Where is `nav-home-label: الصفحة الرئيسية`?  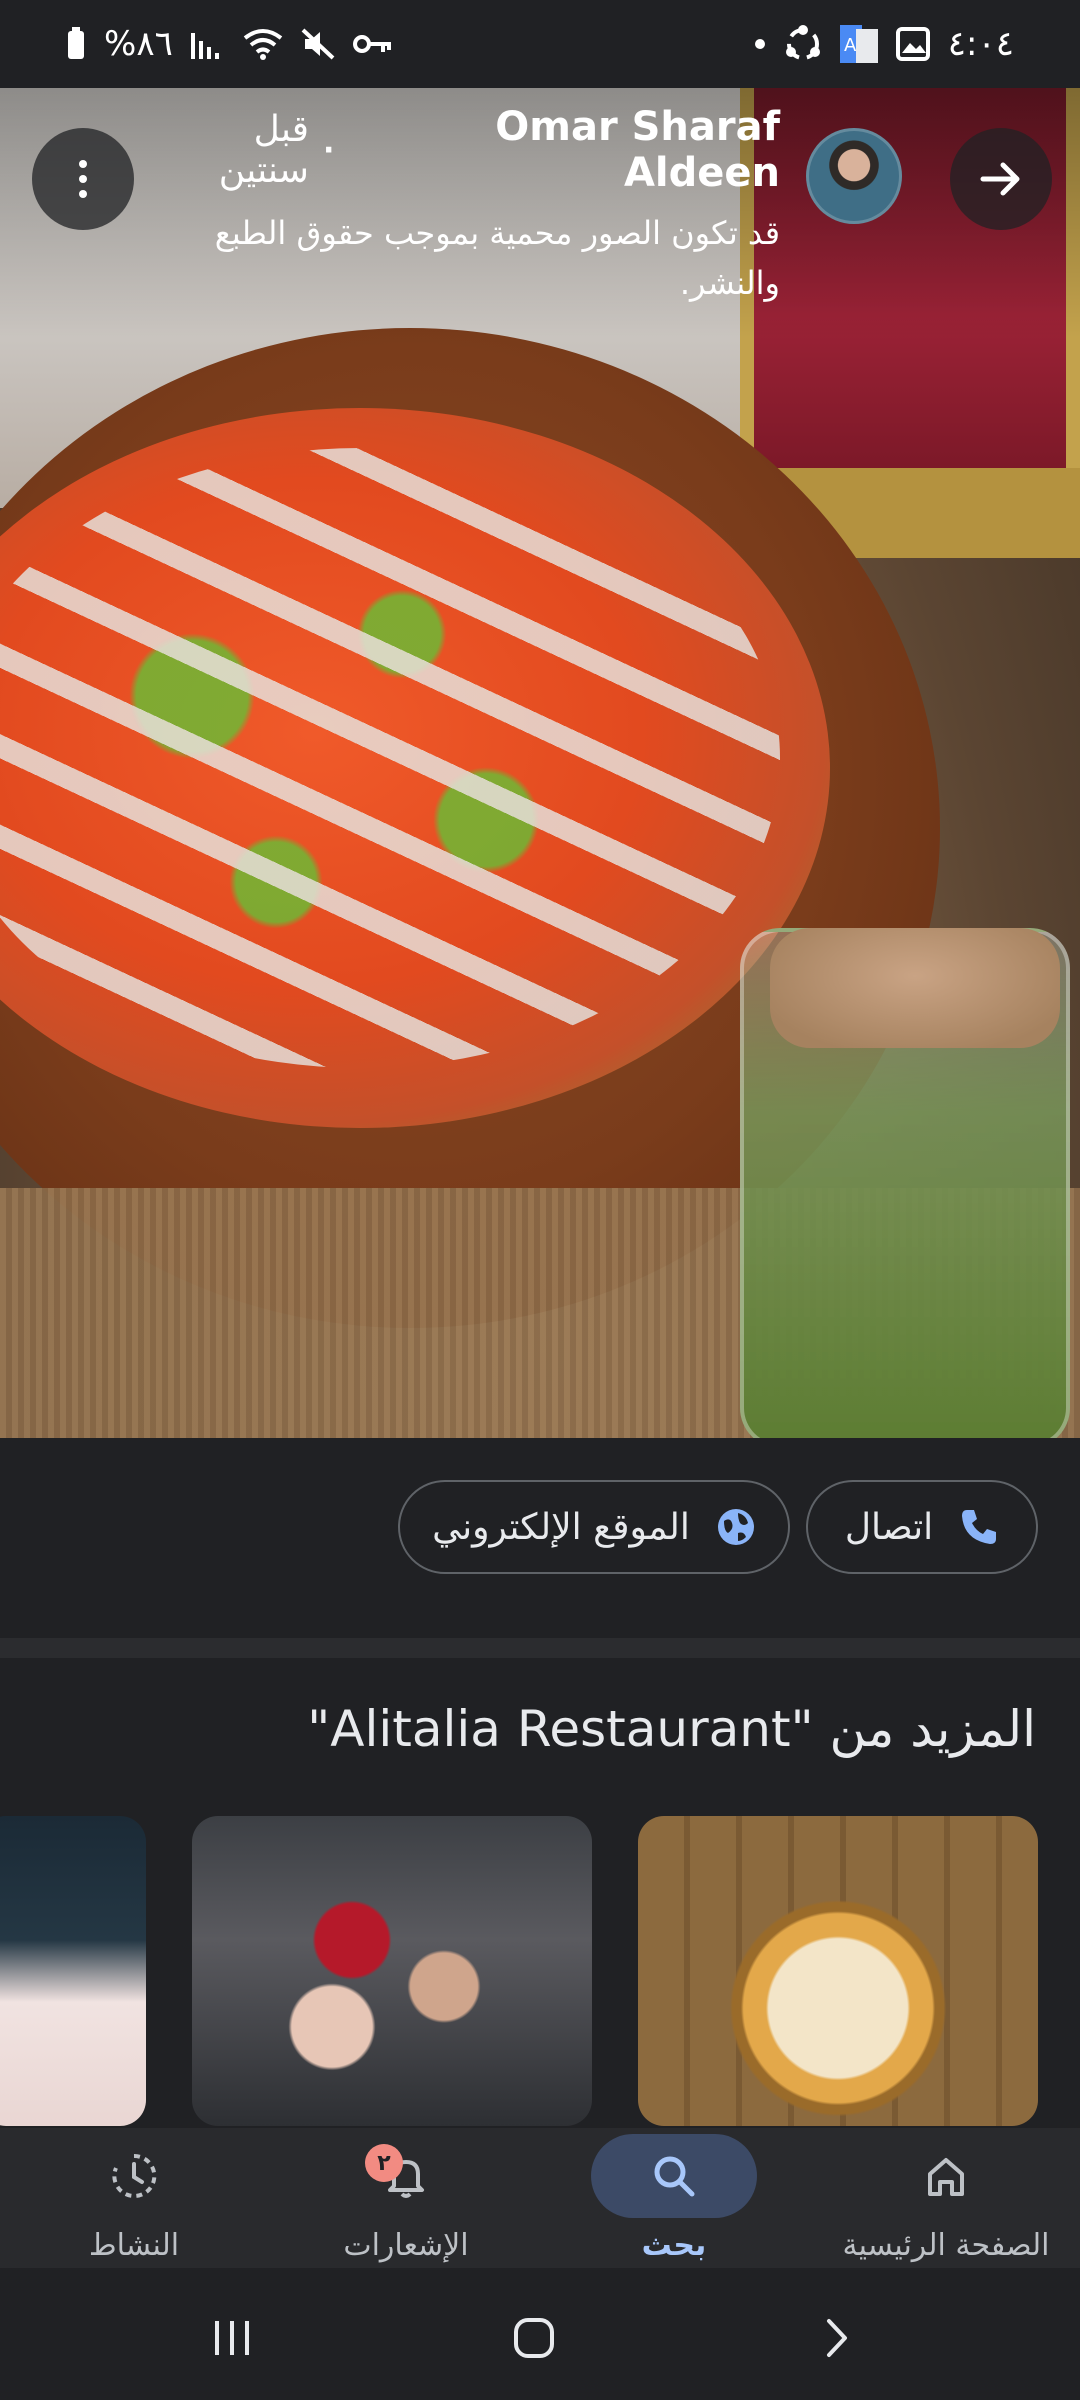
nav-home-label: الصفحة الرئيسية is located at coordinates (946, 2245).